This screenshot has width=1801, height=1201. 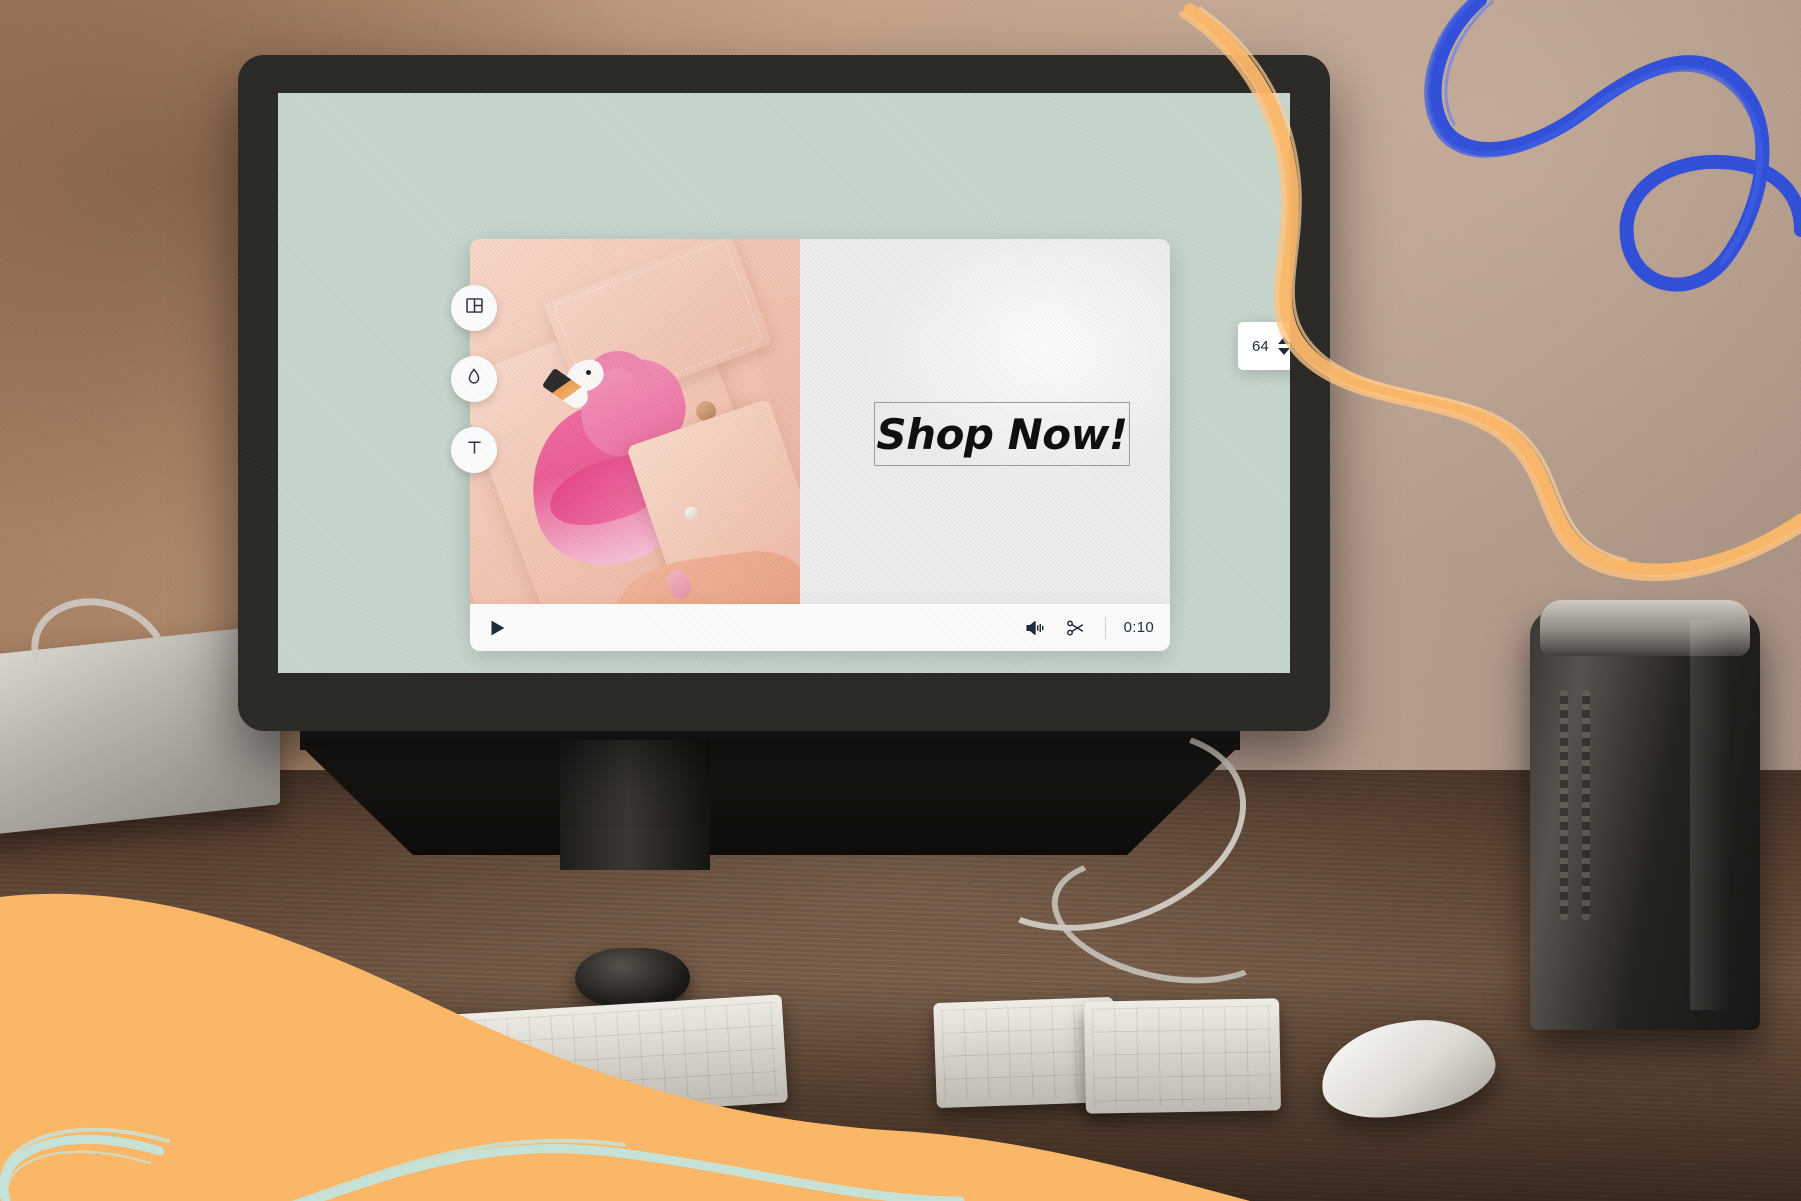 I want to click on crumpled-paper-background, so click(x=960, y=421).